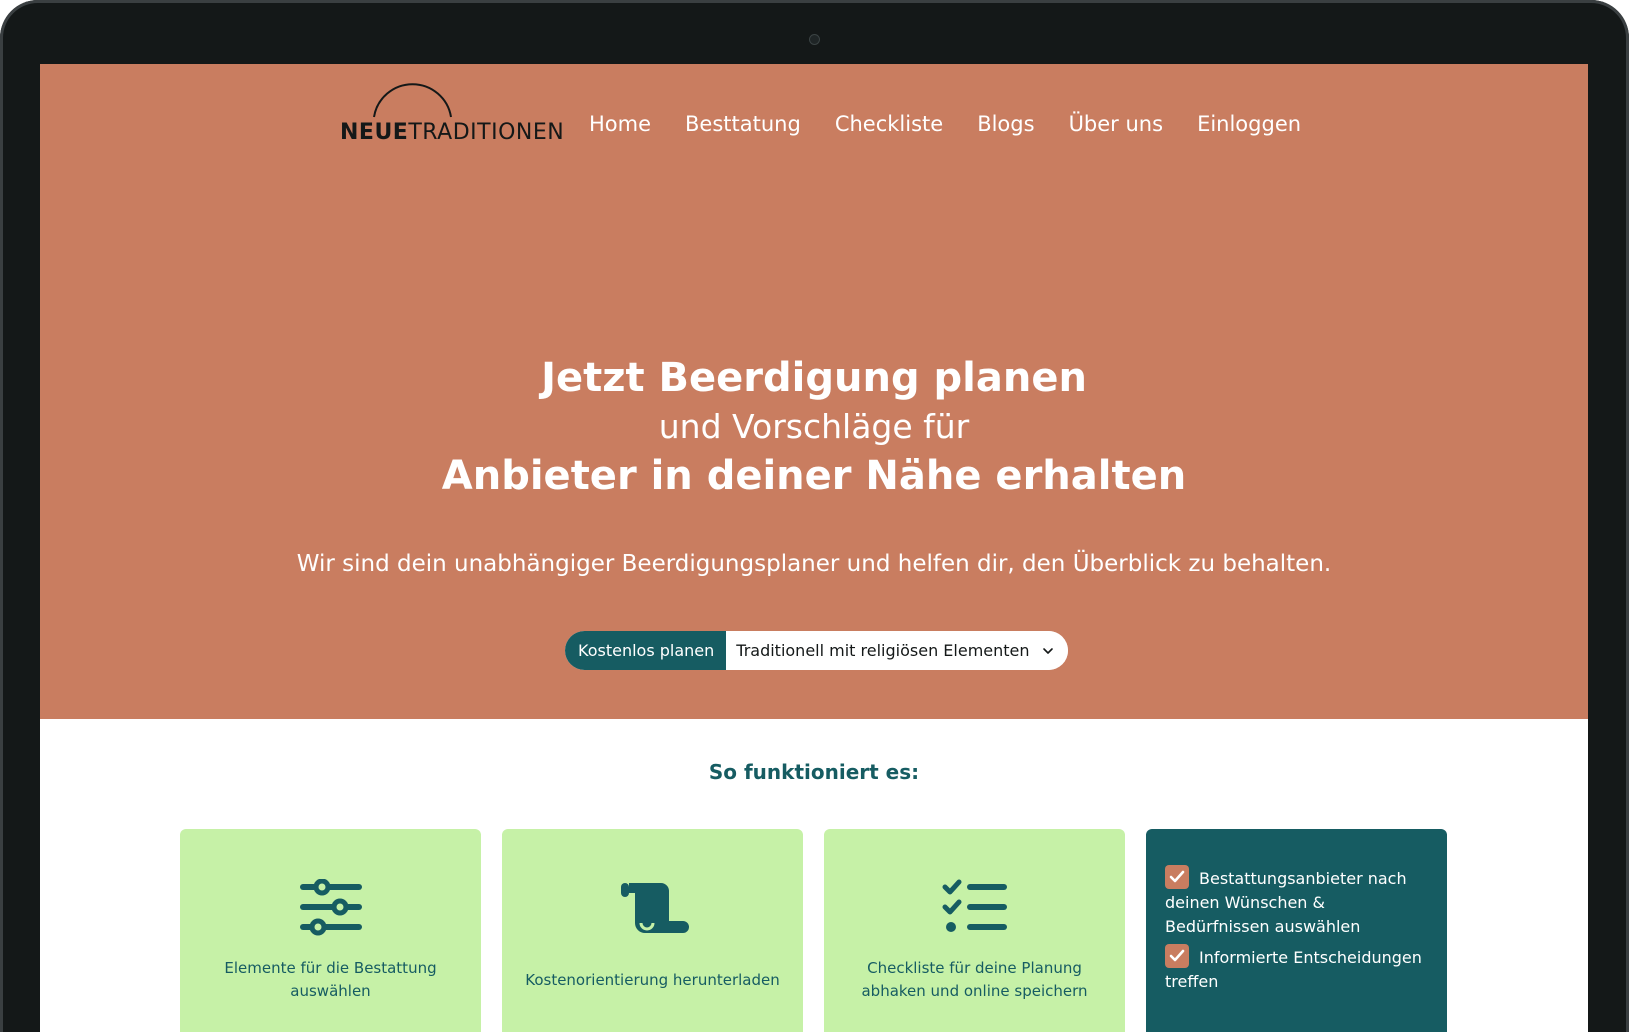 The image size is (1629, 1032). What do you see at coordinates (1047, 650) in the screenshot?
I see `chevron-down-icon` at bounding box center [1047, 650].